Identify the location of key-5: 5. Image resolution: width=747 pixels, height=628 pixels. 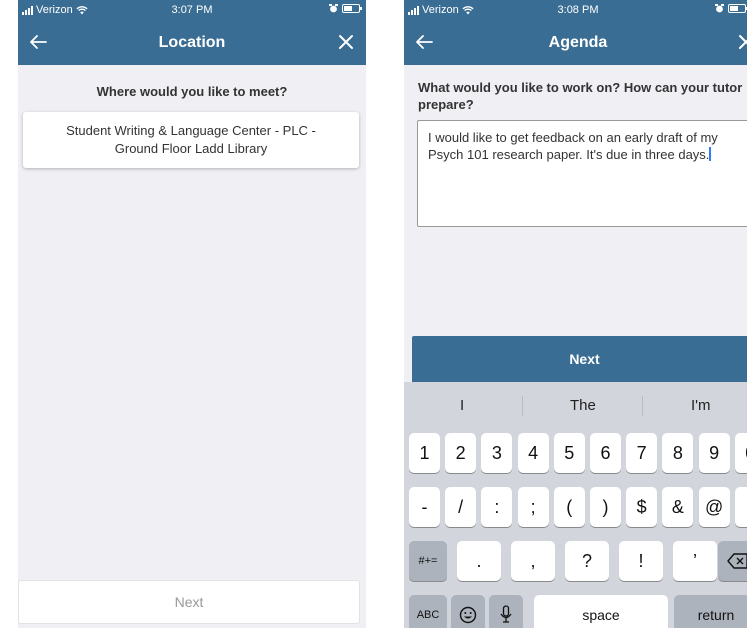
(569, 453).